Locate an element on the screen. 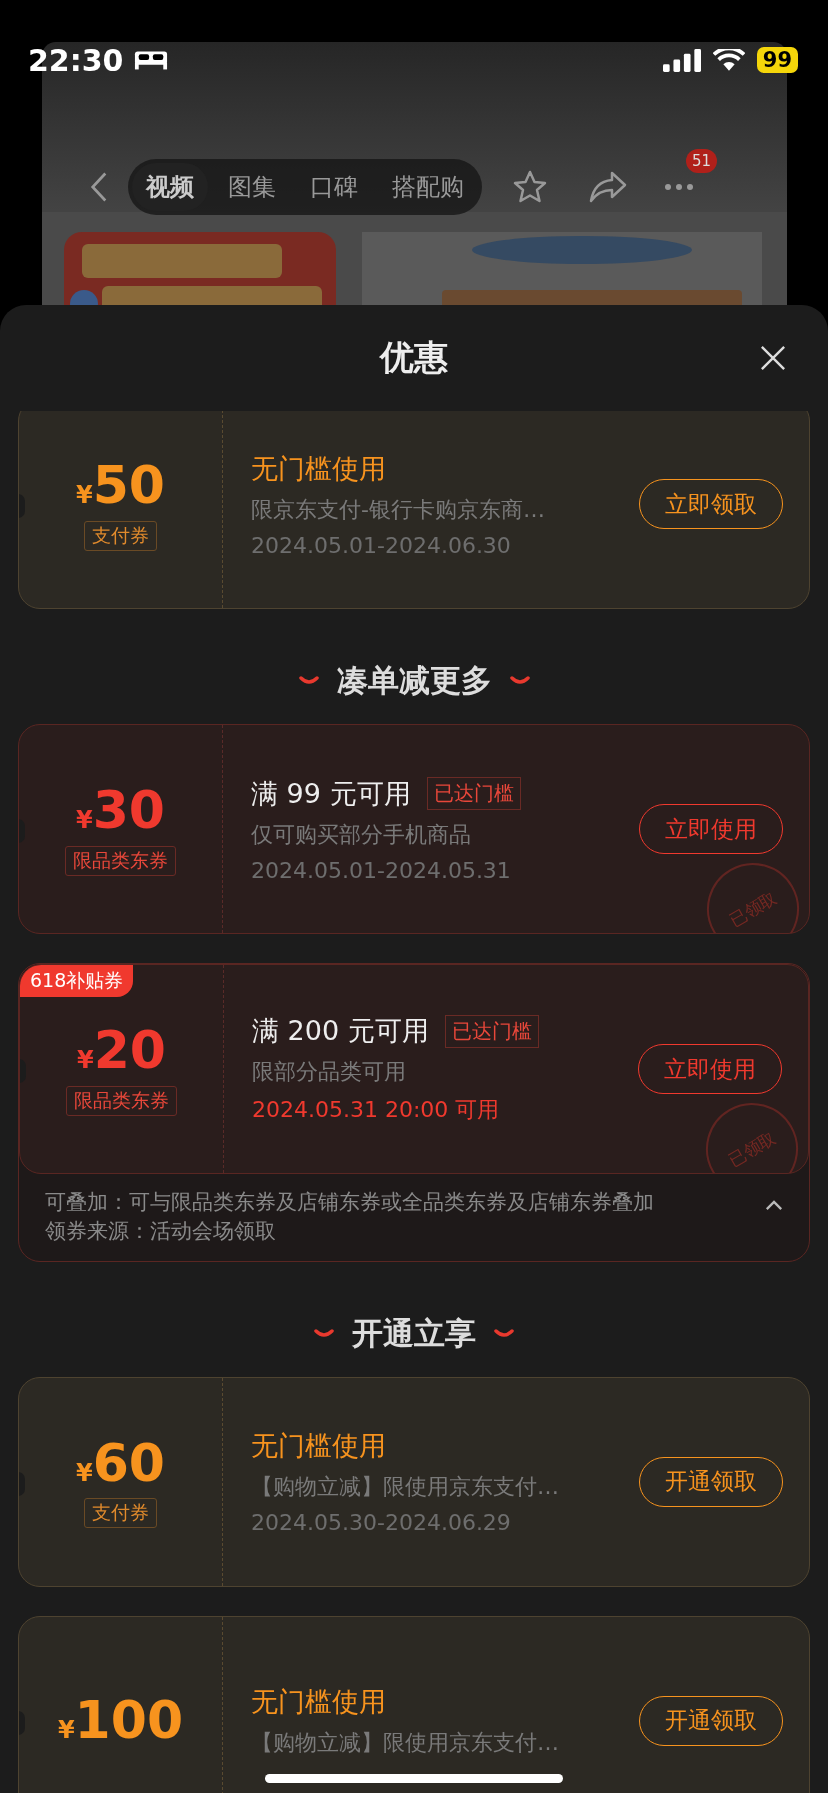 This screenshot has height=1793, width=828. share-icon is located at coordinates (608, 187).